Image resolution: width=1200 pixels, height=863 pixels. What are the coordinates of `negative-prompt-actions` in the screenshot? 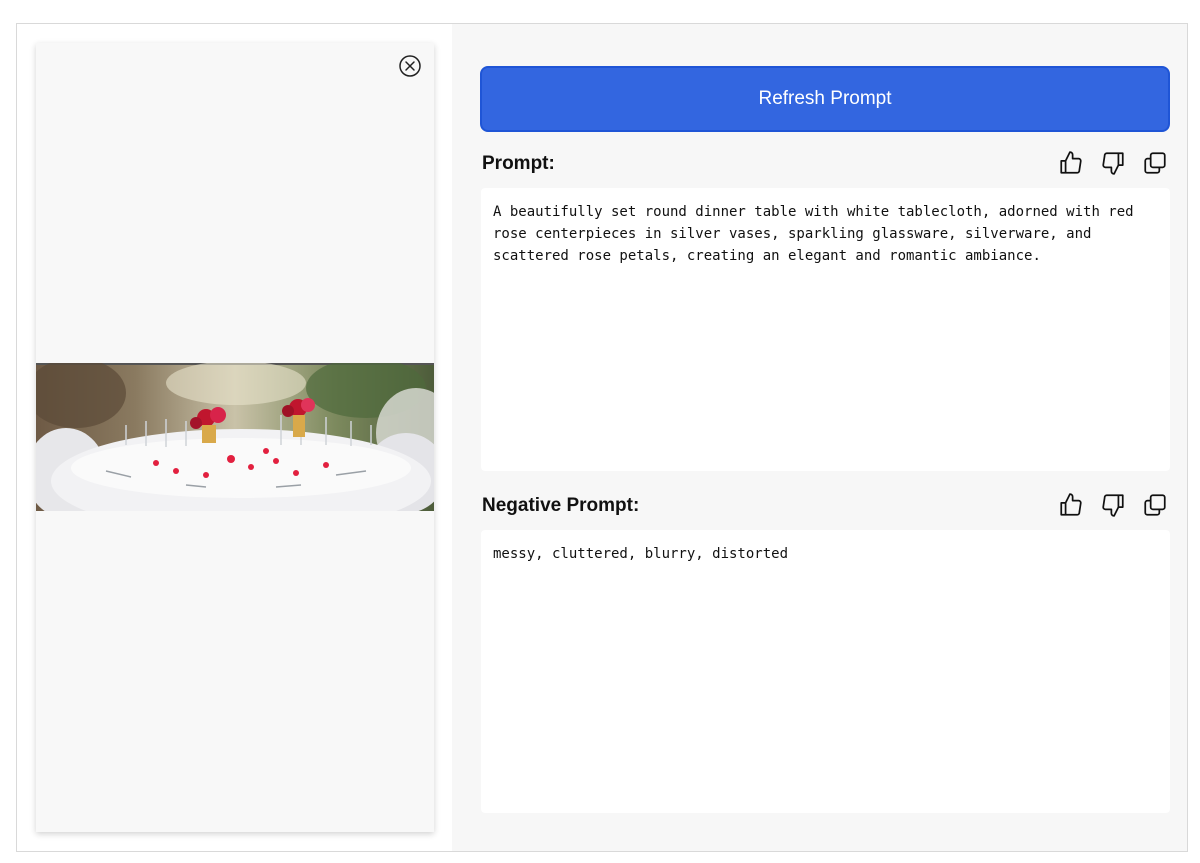 It's located at (1113, 505).